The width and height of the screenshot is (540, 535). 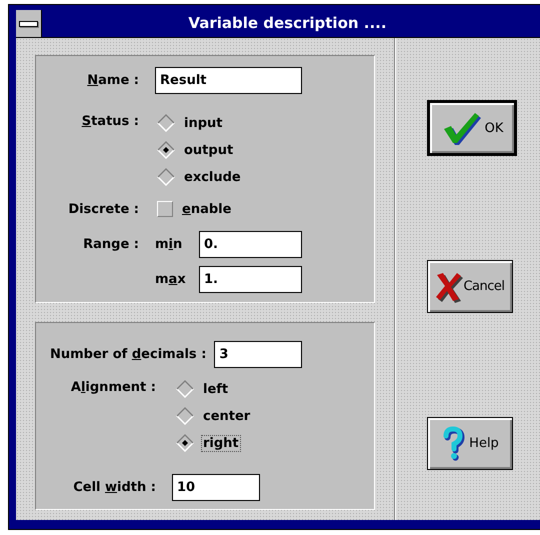 What do you see at coordinates (470, 443) in the screenshot?
I see `help-button: Help` at bounding box center [470, 443].